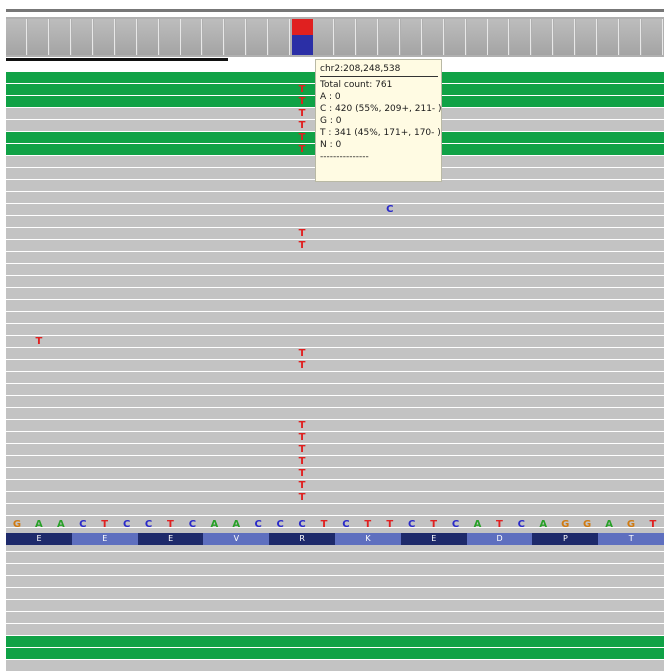 The image size is (664, 671). Describe the element at coordinates (368, 539) in the screenshot. I see `amino-acid: K` at that location.